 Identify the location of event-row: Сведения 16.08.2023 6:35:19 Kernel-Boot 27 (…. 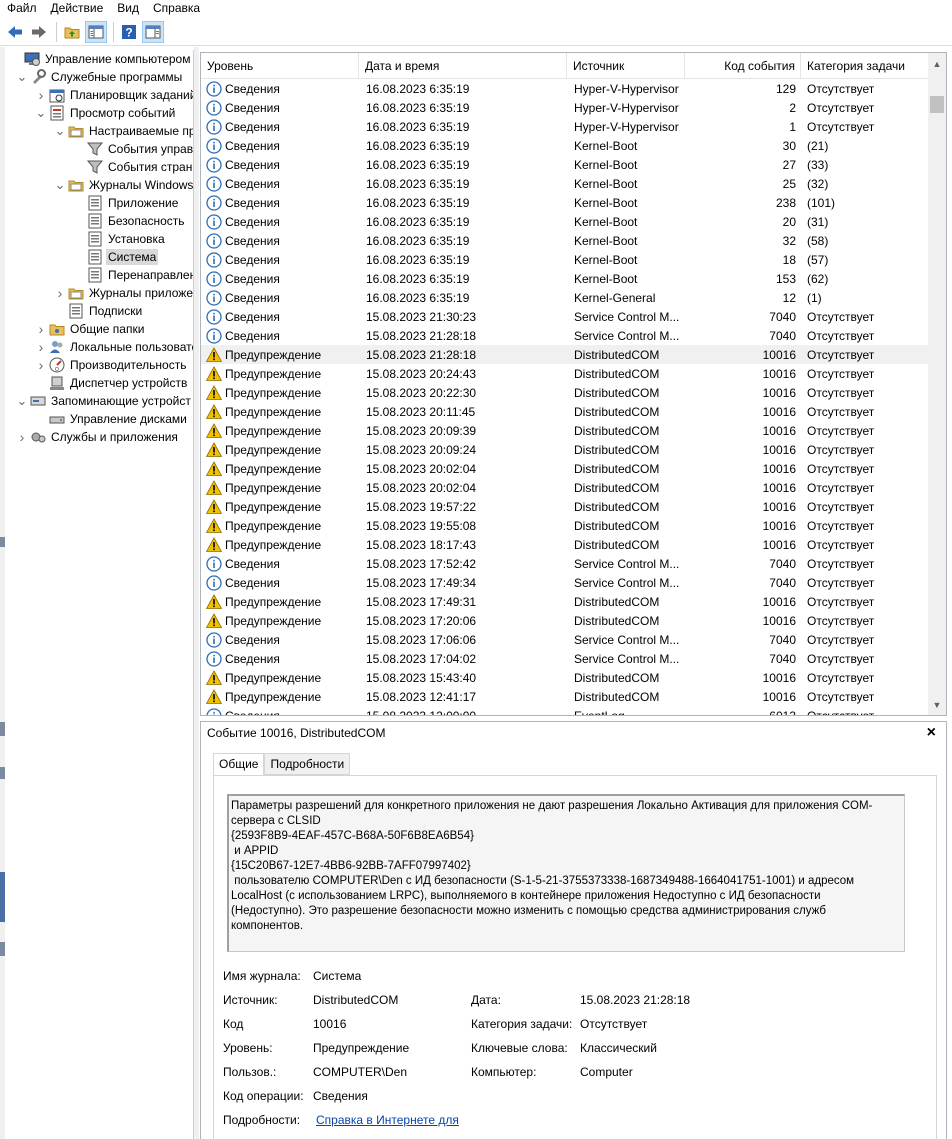
(564, 164).